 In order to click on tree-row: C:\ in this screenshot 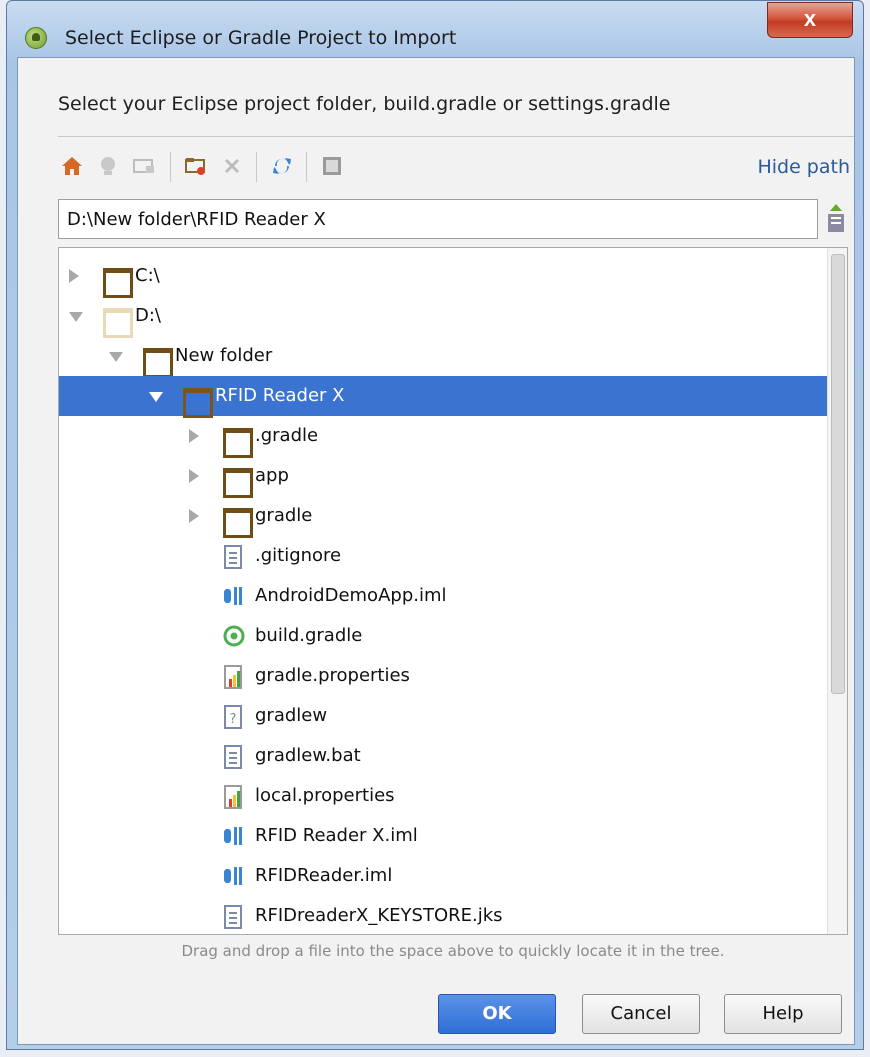, I will do `click(444, 277)`.